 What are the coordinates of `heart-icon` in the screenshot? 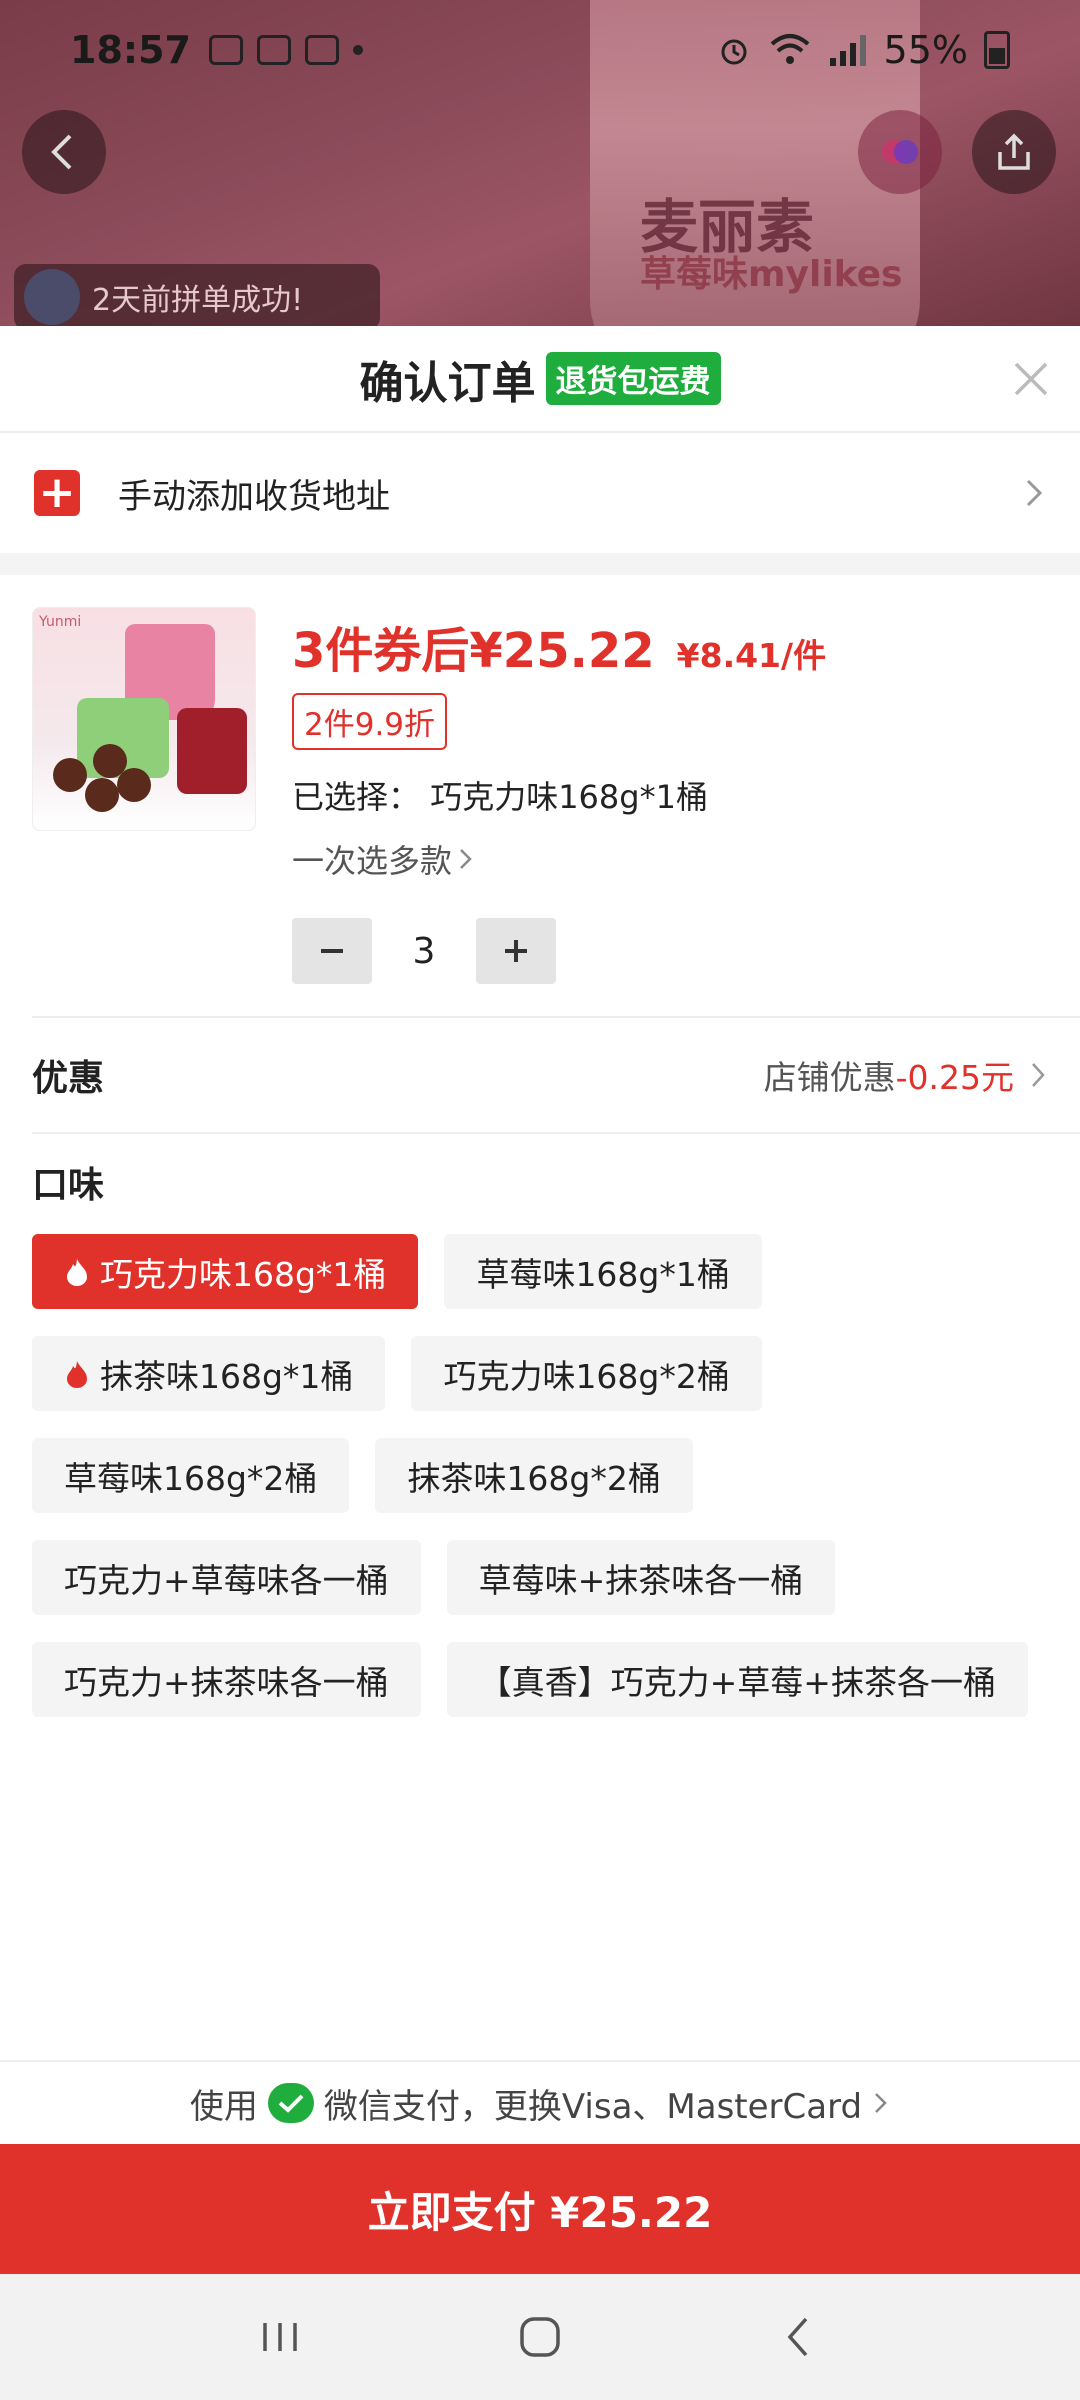 It's located at (900, 152).